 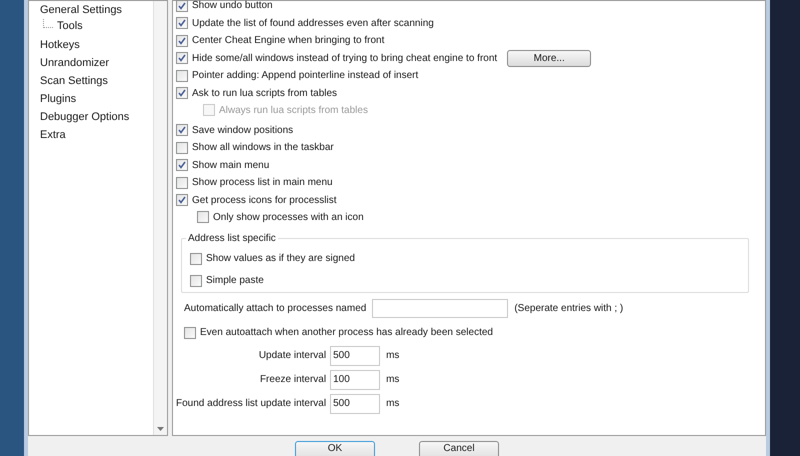 I want to click on field-label: Automatically attach to processes named, so click(x=275, y=309).